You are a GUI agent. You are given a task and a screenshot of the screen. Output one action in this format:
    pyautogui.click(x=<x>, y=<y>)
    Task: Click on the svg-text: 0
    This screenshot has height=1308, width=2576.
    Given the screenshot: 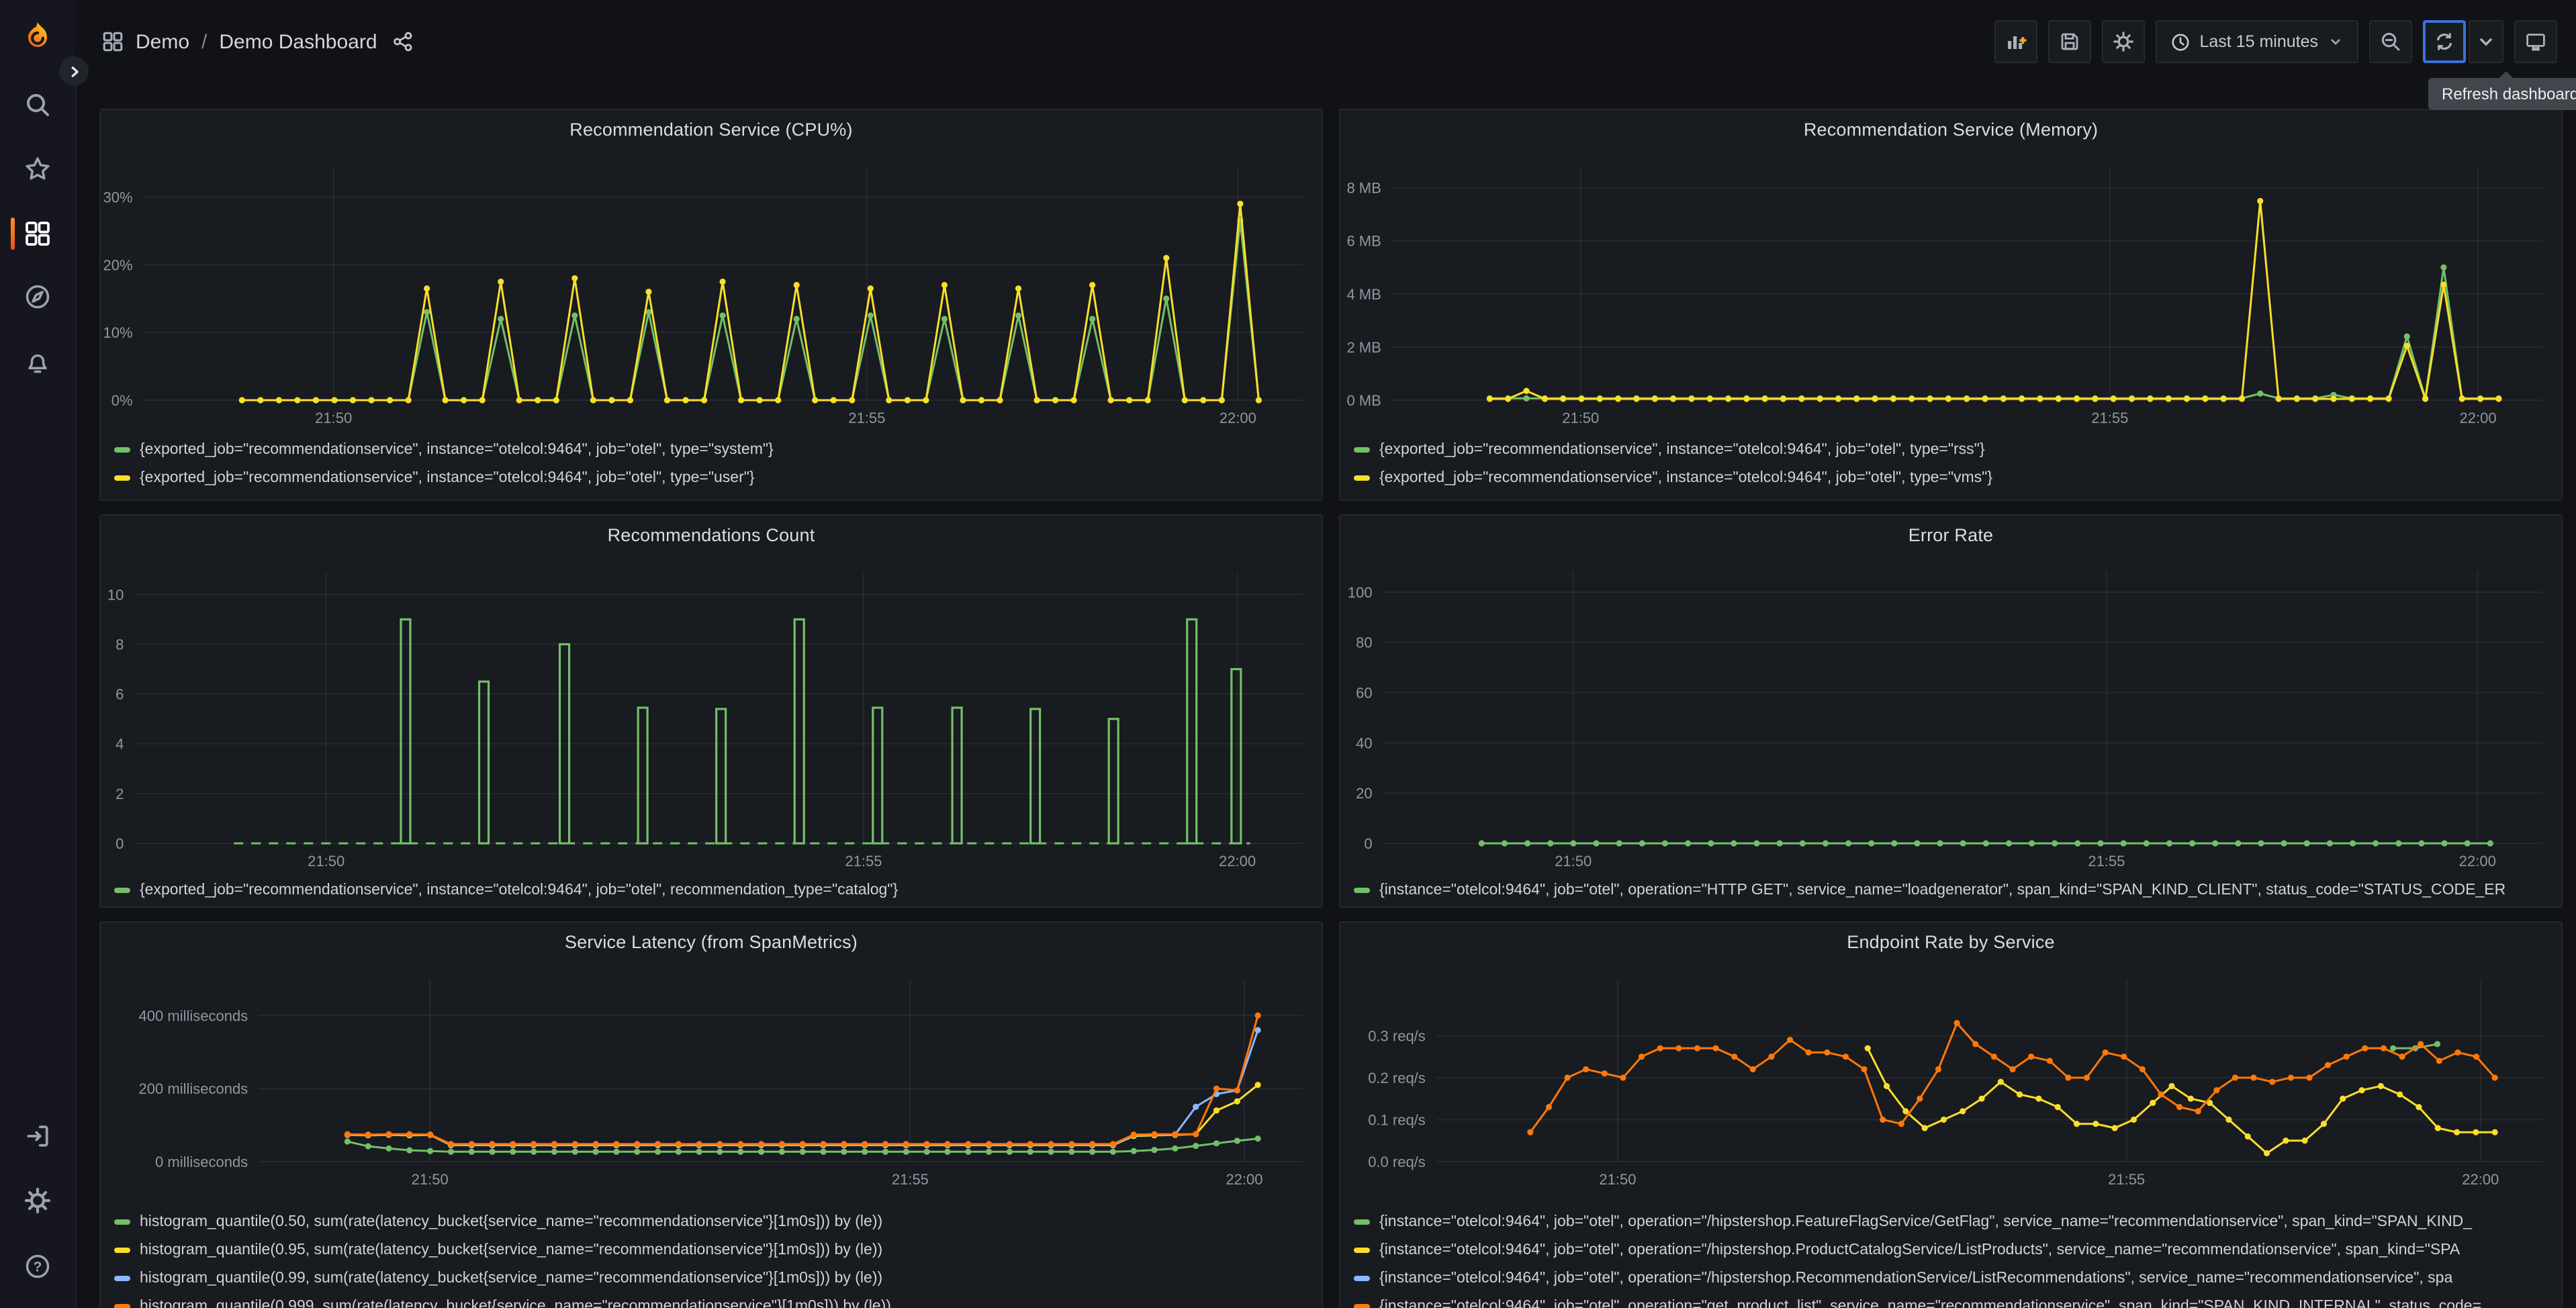 What is the action you would take?
    pyautogui.click(x=1368, y=844)
    